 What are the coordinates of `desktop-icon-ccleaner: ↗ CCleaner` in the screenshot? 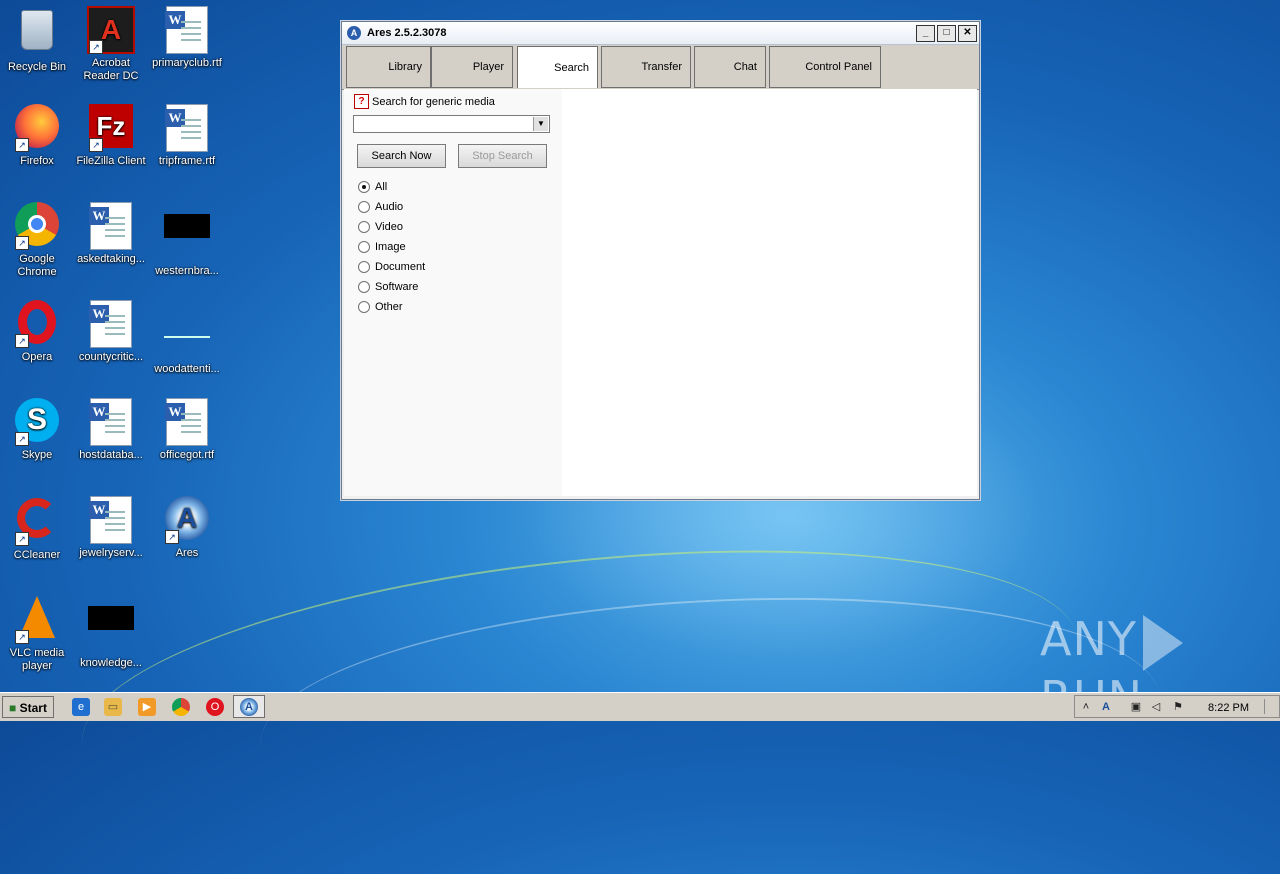 It's located at (37, 529).